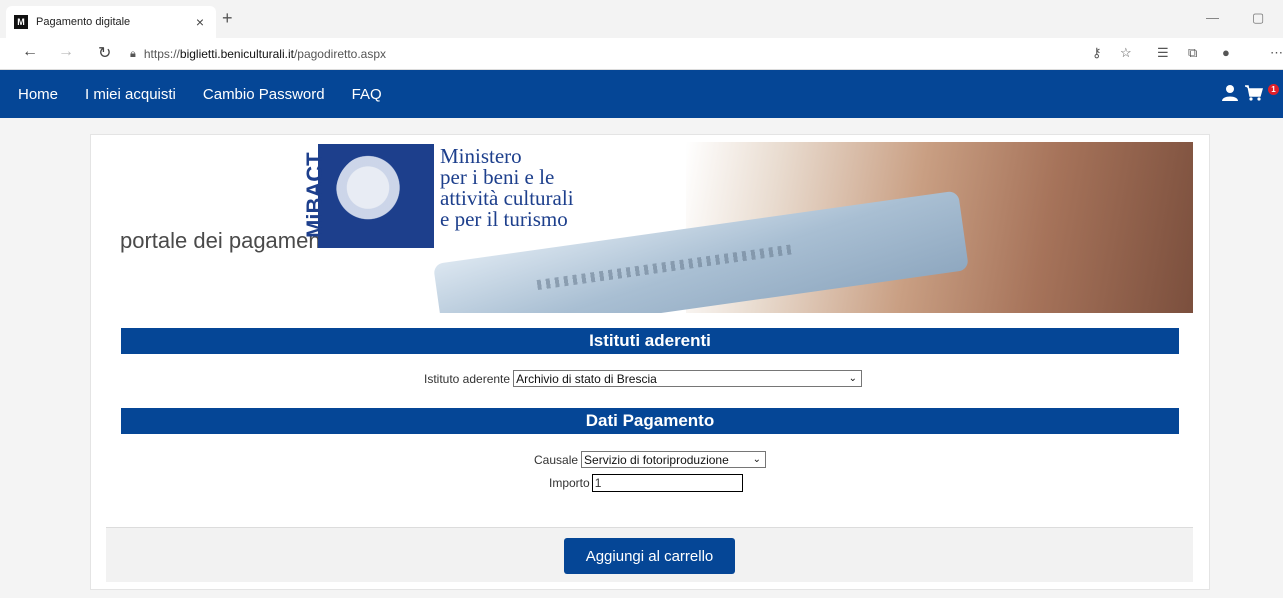 This screenshot has height=598, width=1283. I want to click on back-arrow-icon: ←, so click(30, 52).